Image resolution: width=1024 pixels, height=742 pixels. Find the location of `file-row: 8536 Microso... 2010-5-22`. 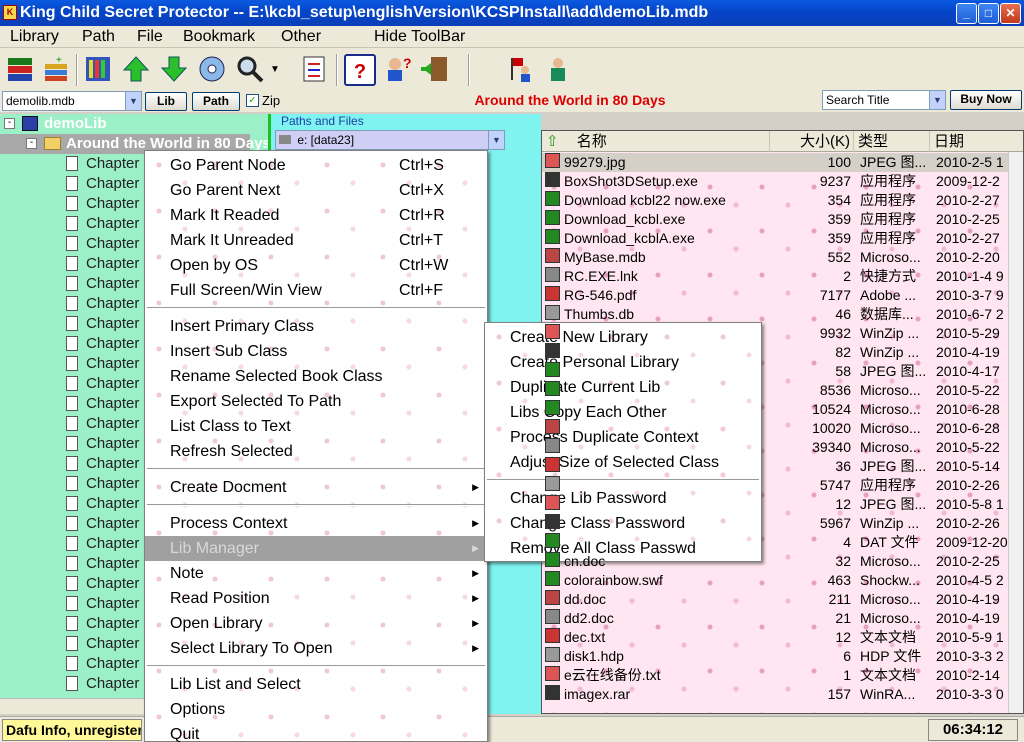

file-row: 8536 Microso... 2010-5-22 is located at coordinates (777, 390).